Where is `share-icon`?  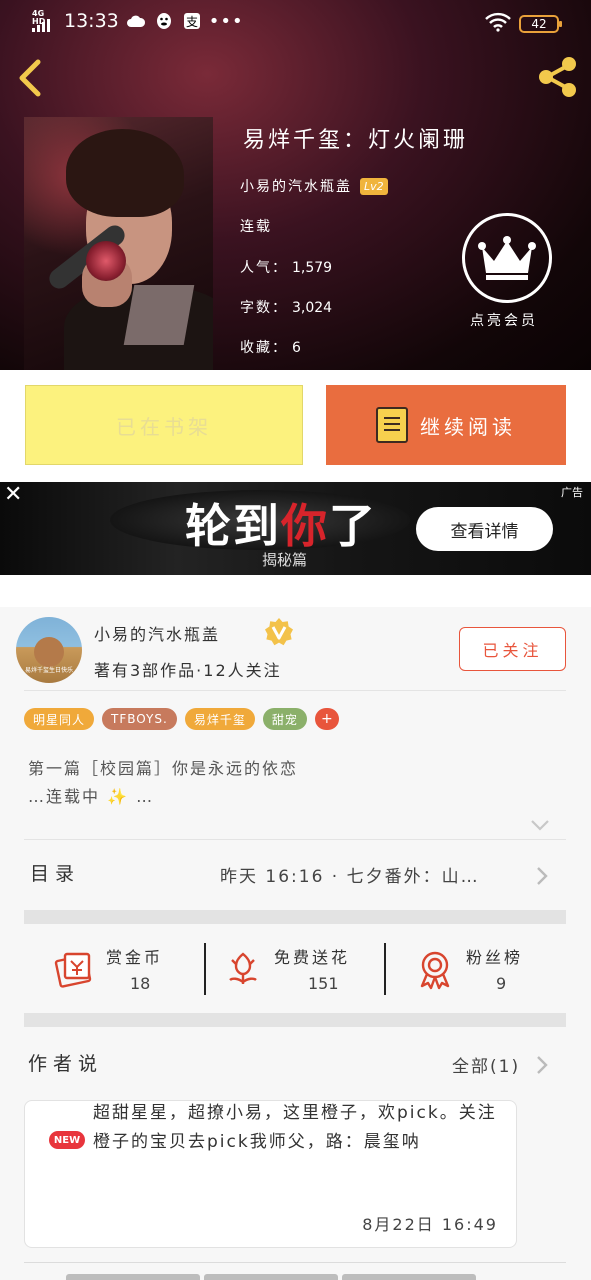
share-icon is located at coordinates (557, 77).